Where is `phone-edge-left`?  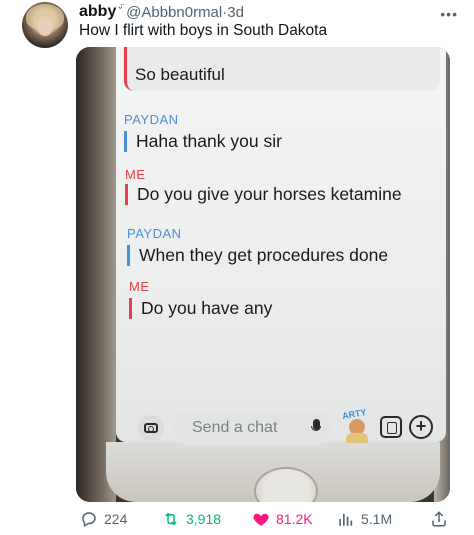 phone-edge-left is located at coordinates (96, 274).